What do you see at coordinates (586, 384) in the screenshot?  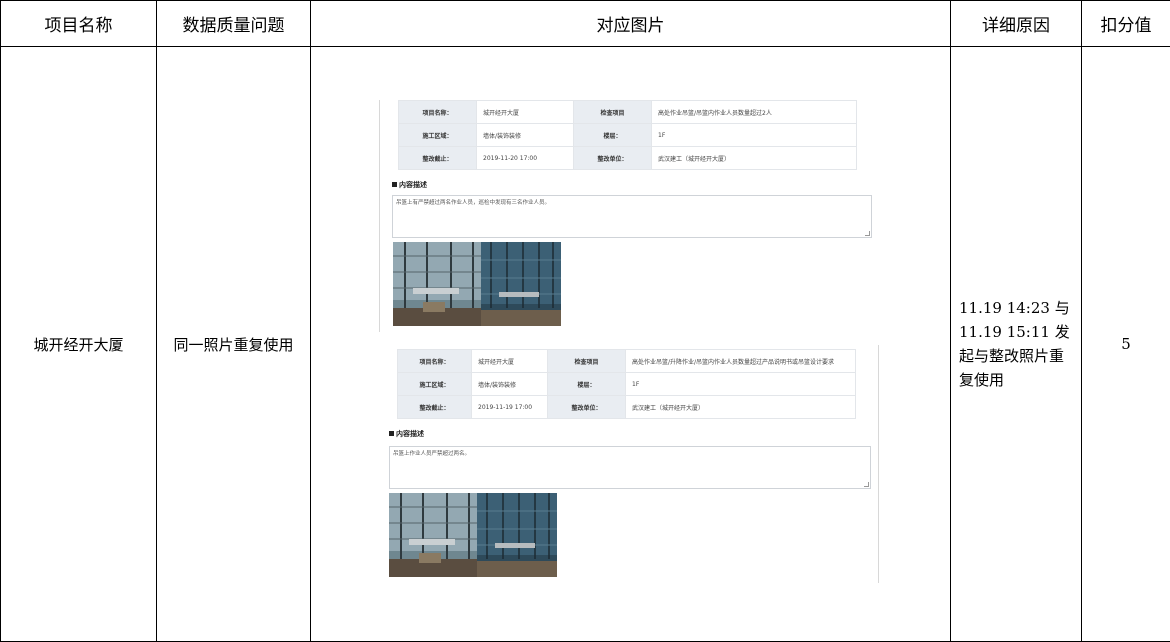 I see `record2-label-floor: 楼层：` at bounding box center [586, 384].